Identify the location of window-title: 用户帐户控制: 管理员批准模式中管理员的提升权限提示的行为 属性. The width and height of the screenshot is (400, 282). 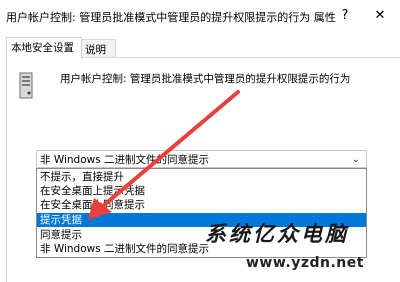
(171, 17).